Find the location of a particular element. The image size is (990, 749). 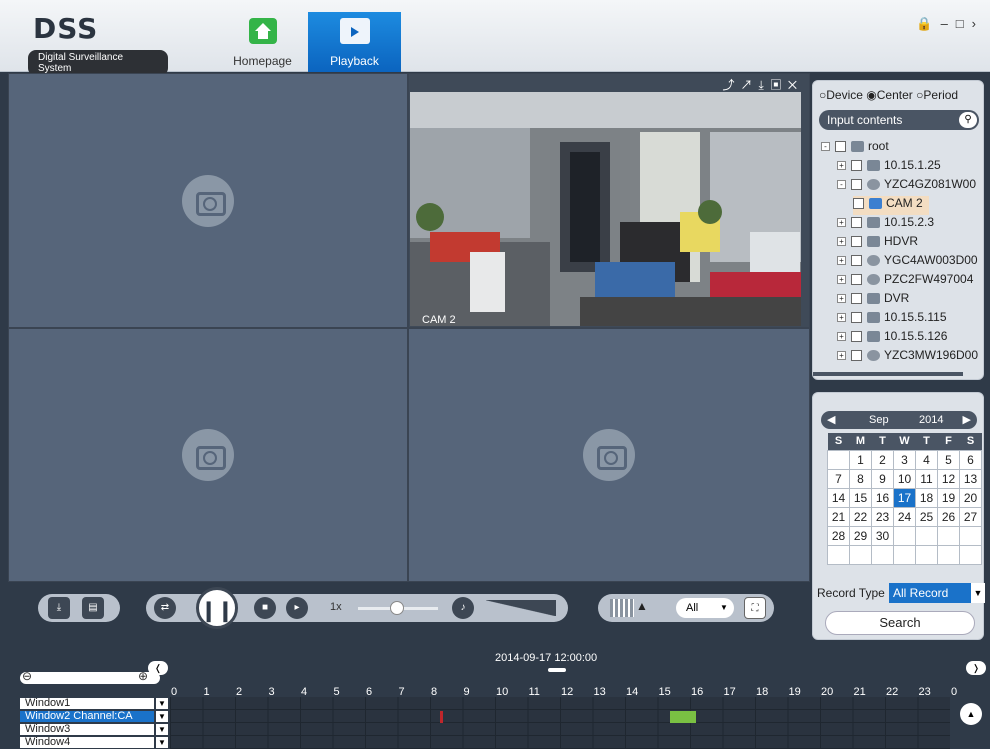

record-type-dropdown-icon: ▼ is located at coordinates (978, 593).